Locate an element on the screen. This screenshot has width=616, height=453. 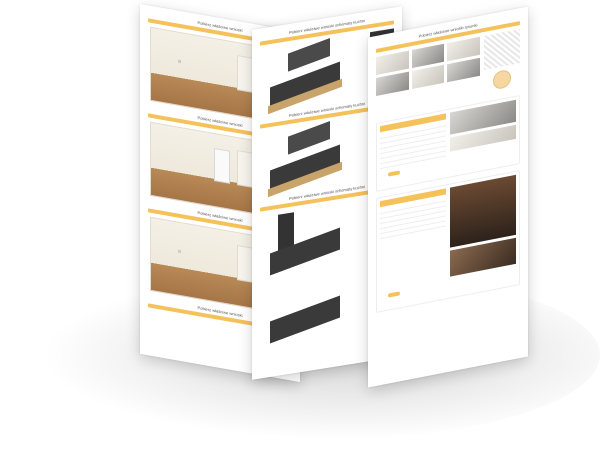
spec-panel is located at coordinates (448, 241).